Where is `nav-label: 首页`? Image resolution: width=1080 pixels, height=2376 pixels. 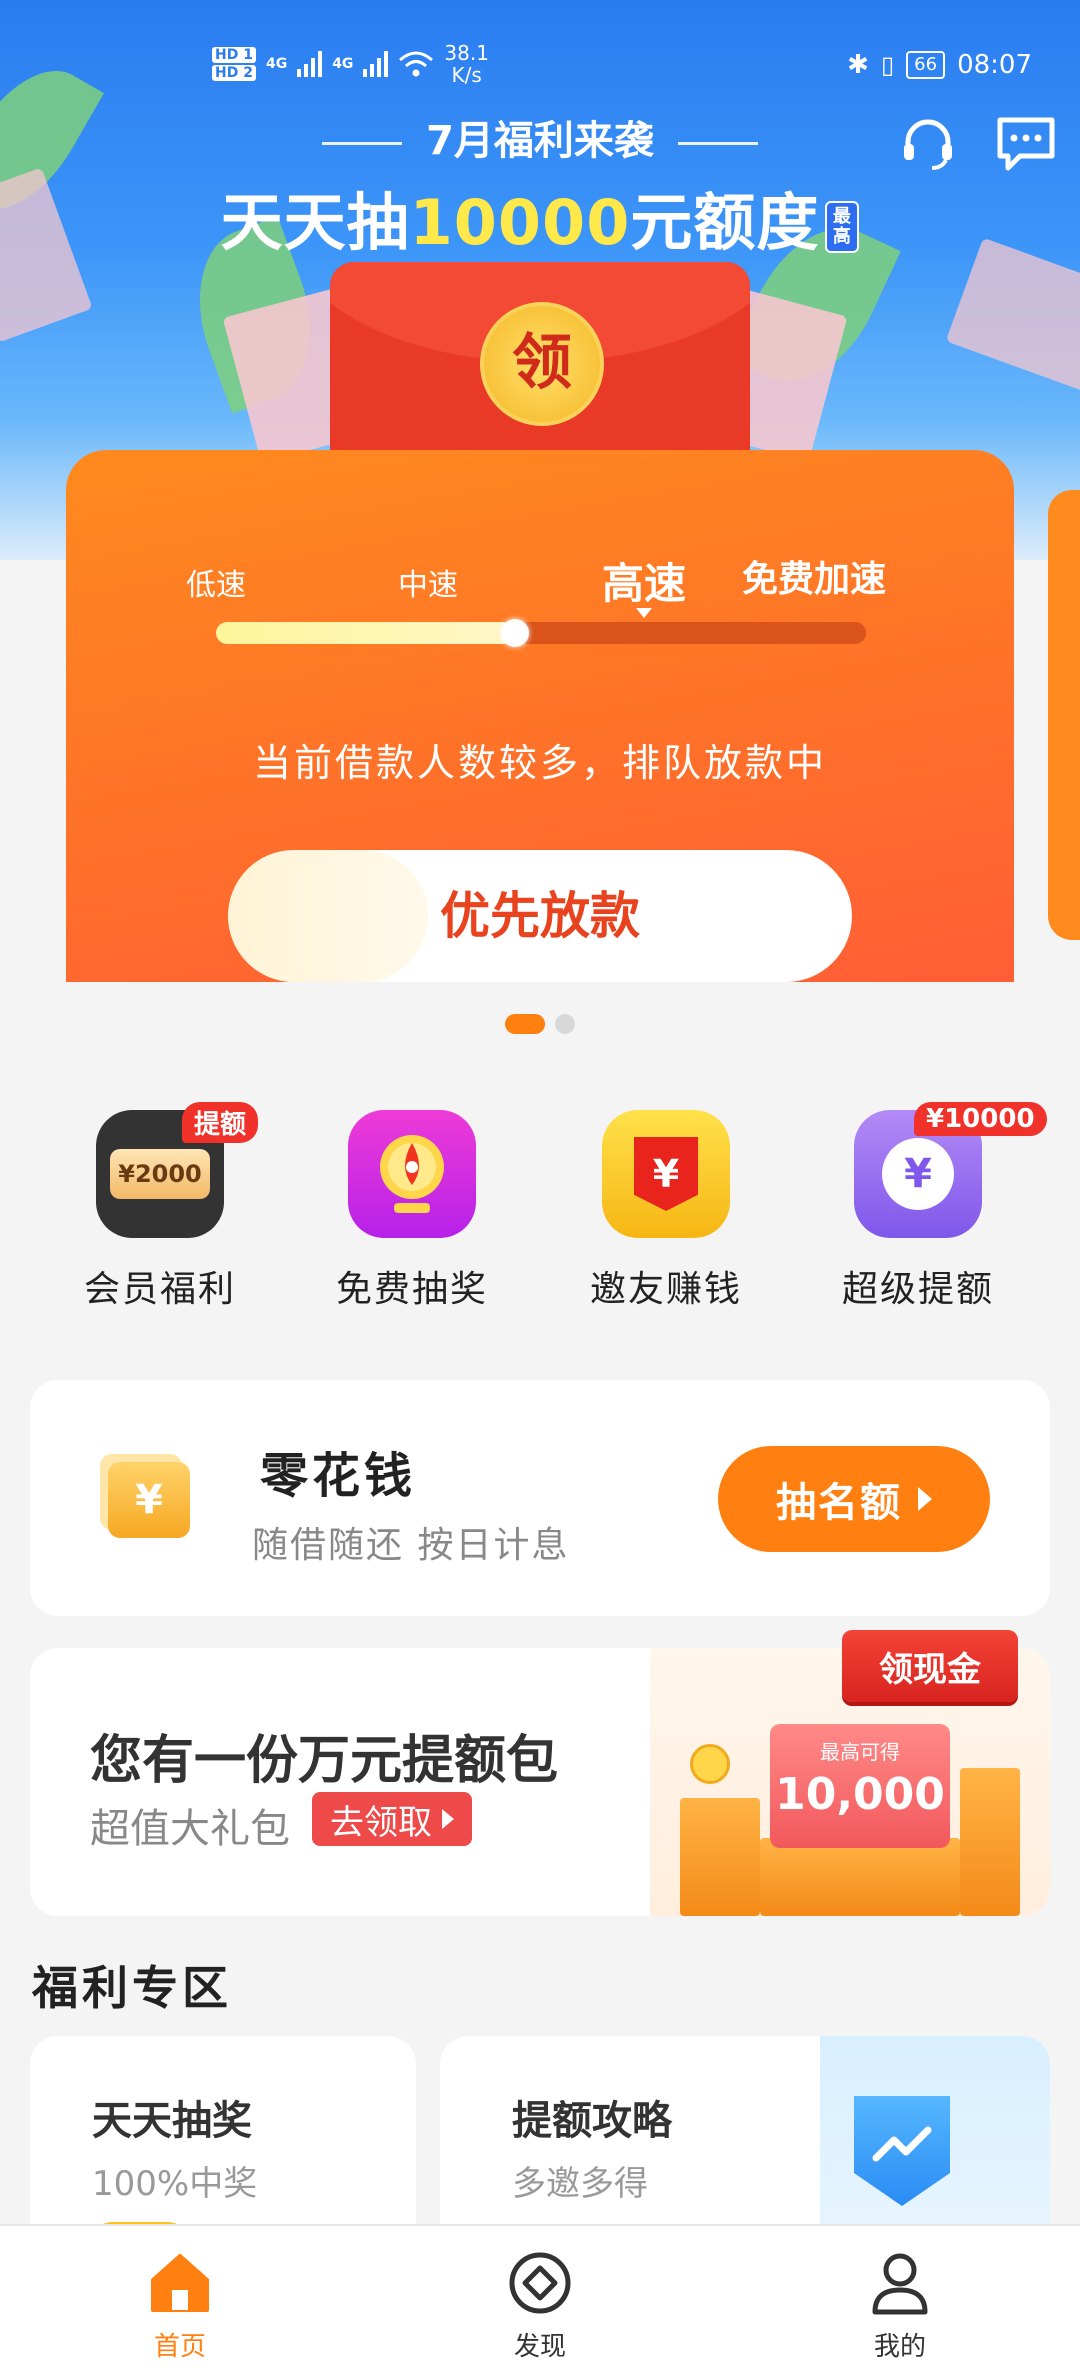
nav-label: 首页 is located at coordinates (179, 2347).